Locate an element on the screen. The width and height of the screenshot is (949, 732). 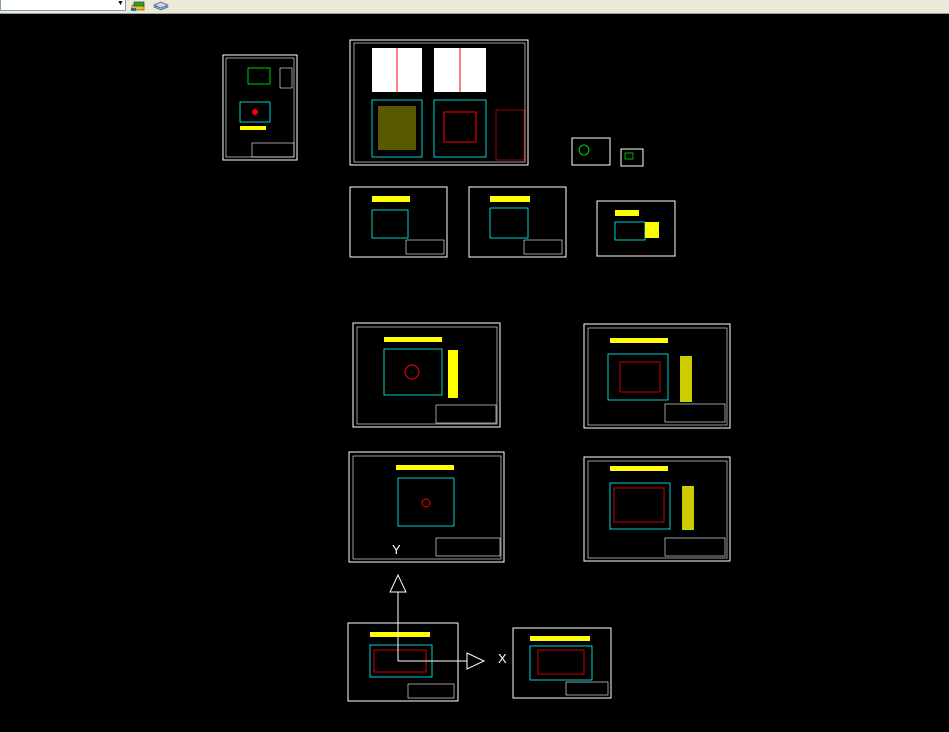
toolbar: ▼ is located at coordinates (474, 7).